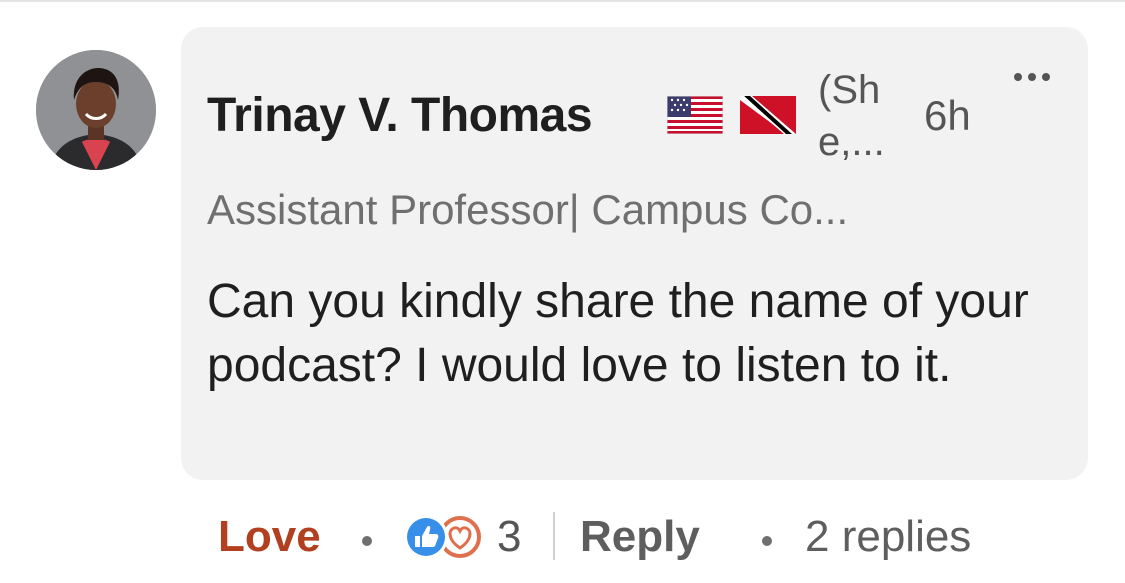 This screenshot has height=583, width=1125. What do you see at coordinates (400, 115) in the screenshot?
I see `author-name: Trinay V. Thomas` at bounding box center [400, 115].